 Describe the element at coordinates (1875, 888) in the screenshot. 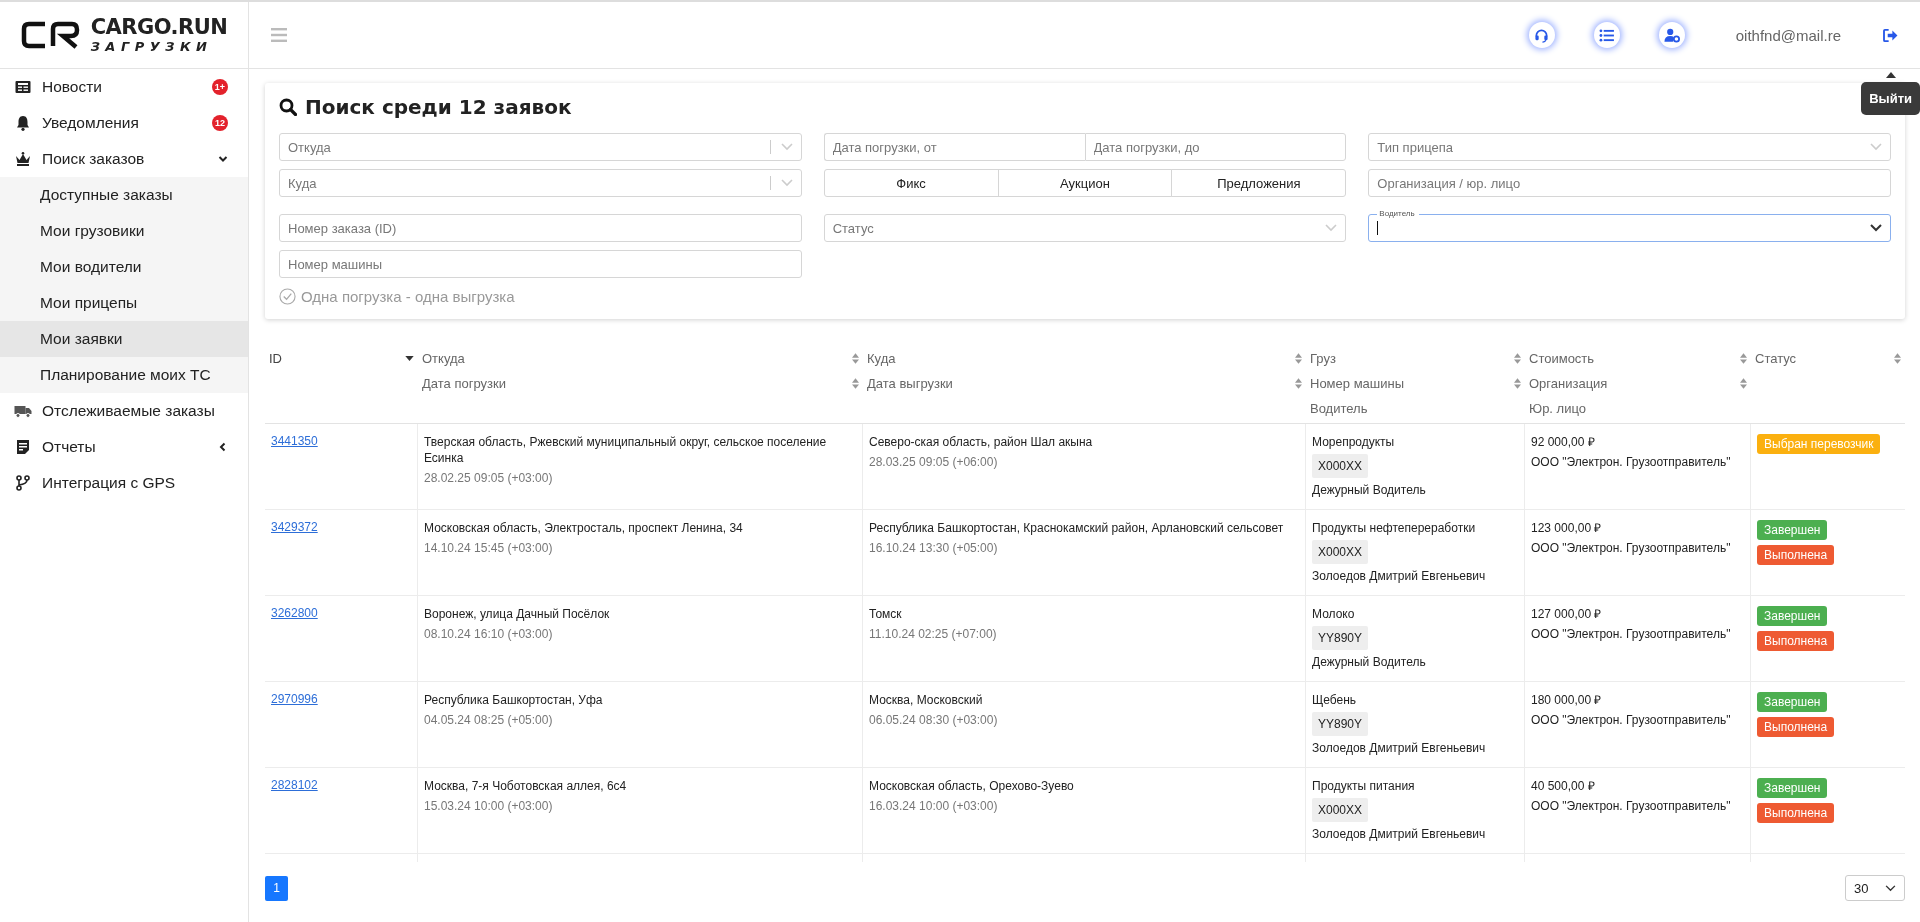

I see `page-size-select: 30` at that location.